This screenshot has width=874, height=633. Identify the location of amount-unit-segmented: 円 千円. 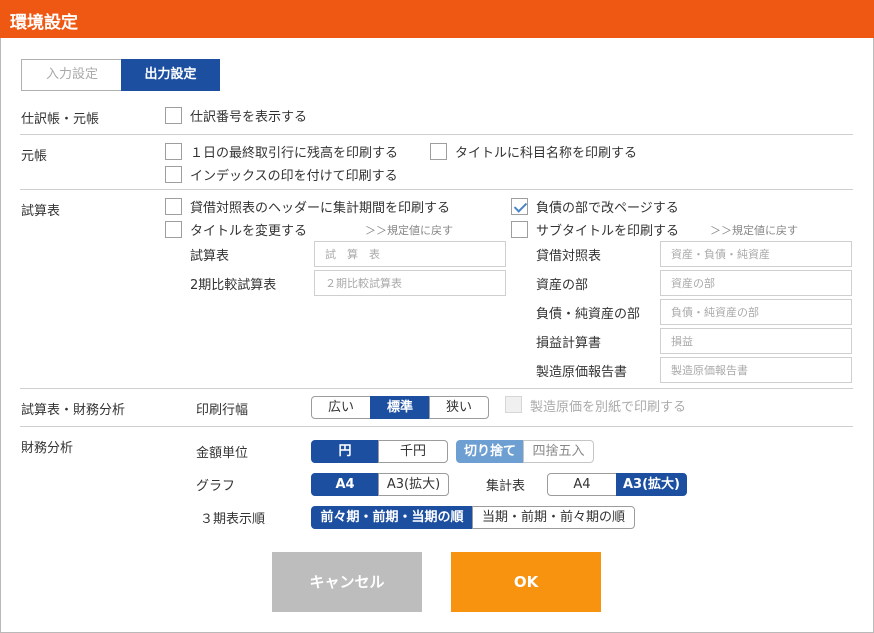
(379, 451).